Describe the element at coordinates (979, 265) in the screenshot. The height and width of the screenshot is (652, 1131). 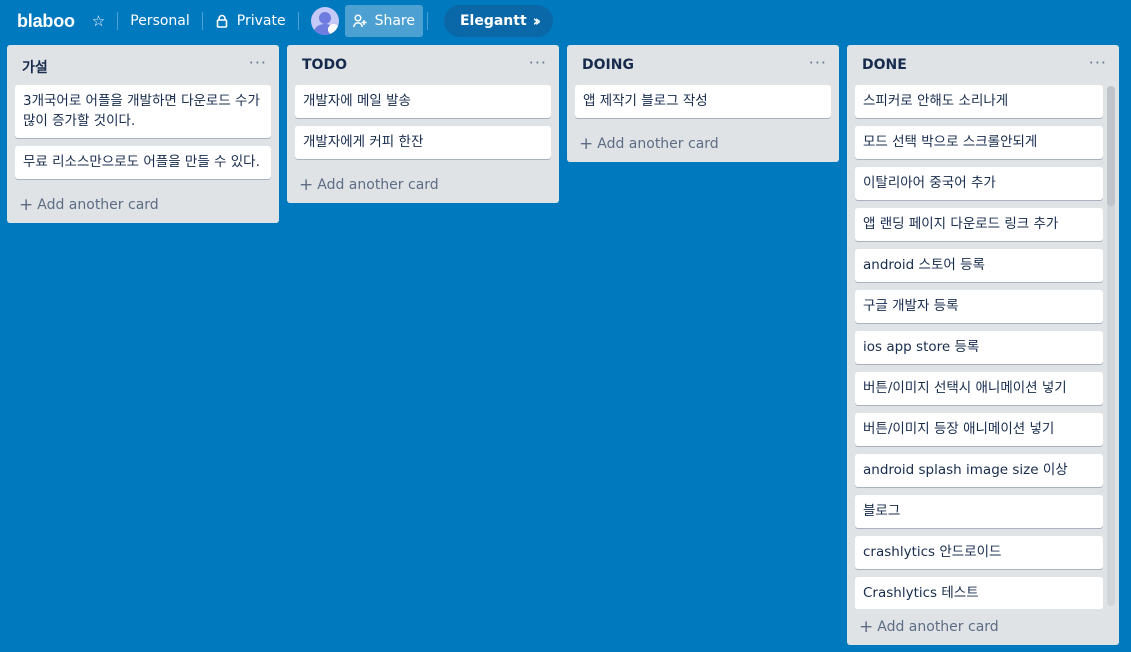
I see `card: android 스토어 등록` at that location.